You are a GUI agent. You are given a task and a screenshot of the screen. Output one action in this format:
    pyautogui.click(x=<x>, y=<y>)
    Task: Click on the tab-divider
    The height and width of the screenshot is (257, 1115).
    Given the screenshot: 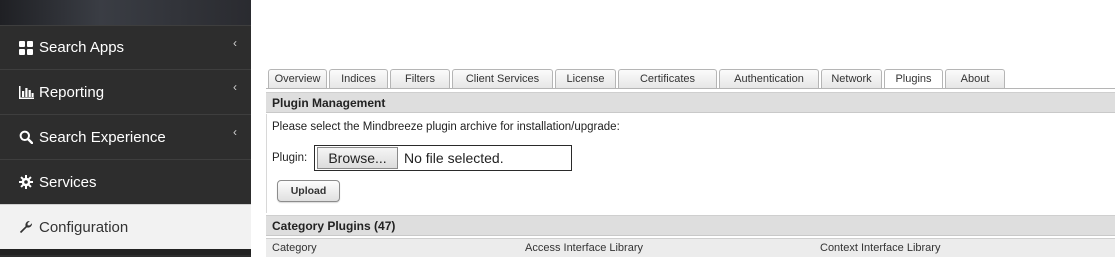 What is the action you would take?
    pyautogui.click(x=690, y=88)
    